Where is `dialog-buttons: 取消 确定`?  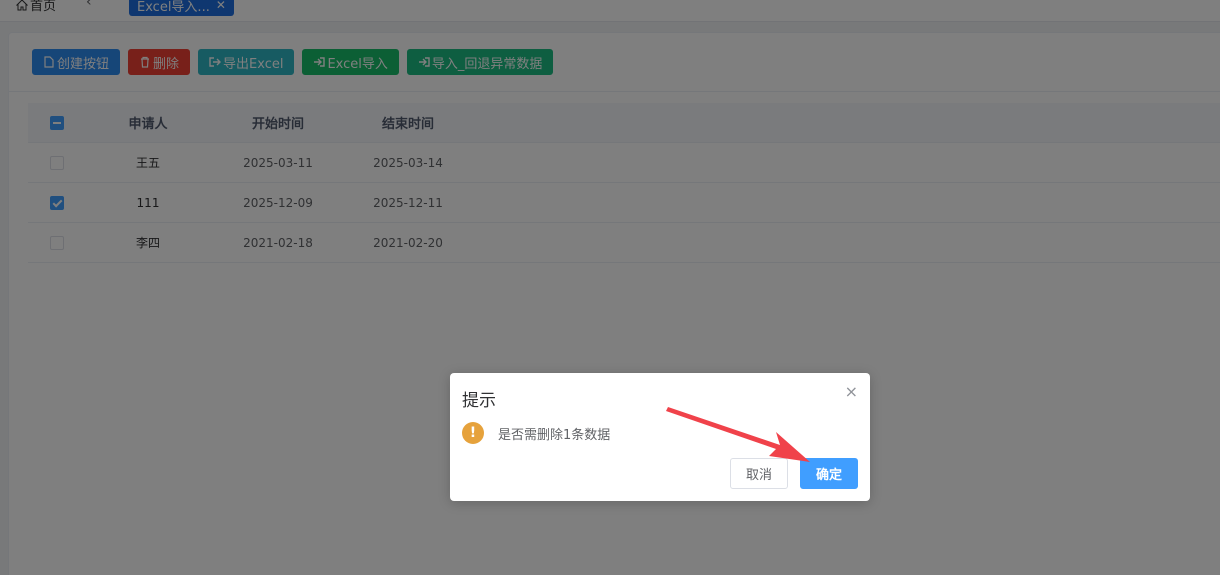
dialog-buttons: 取消 确定 is located at coordinates (793, 473).